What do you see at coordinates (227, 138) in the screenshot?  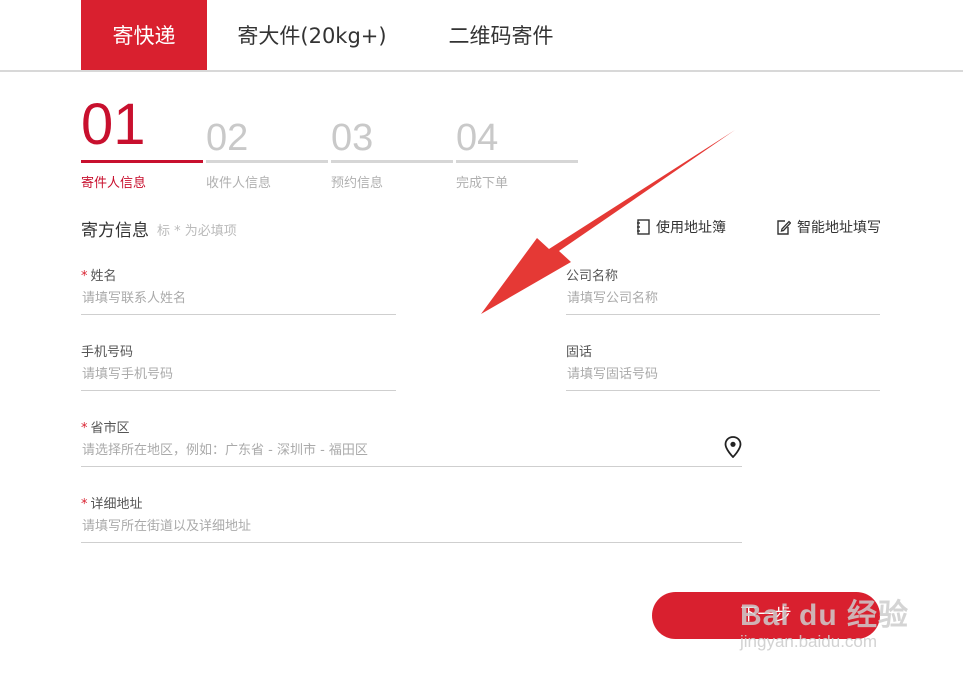 I see `step-number: 02` at bounding box center [227, 138].